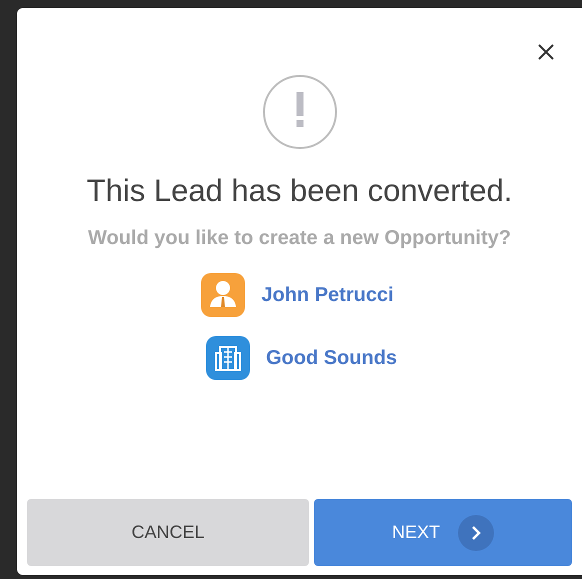 The width and height of the screenshot is (582, 579). I want to click on dialog-title: This Lead has been converted., so click(300, 191).